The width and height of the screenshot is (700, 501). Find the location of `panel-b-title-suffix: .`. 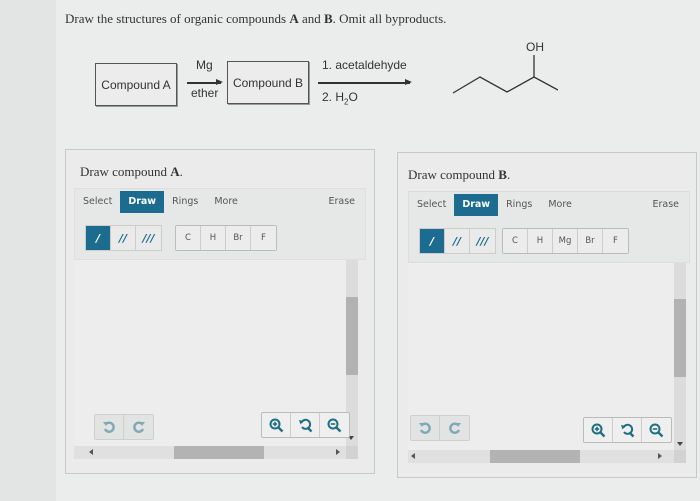

panel-b-title-suffix: . is located at coordinates (508, 174).